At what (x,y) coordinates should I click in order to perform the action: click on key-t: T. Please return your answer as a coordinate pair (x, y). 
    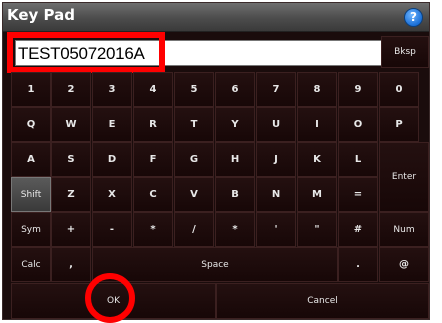
    Looking at the image, I should click on (194, 124).